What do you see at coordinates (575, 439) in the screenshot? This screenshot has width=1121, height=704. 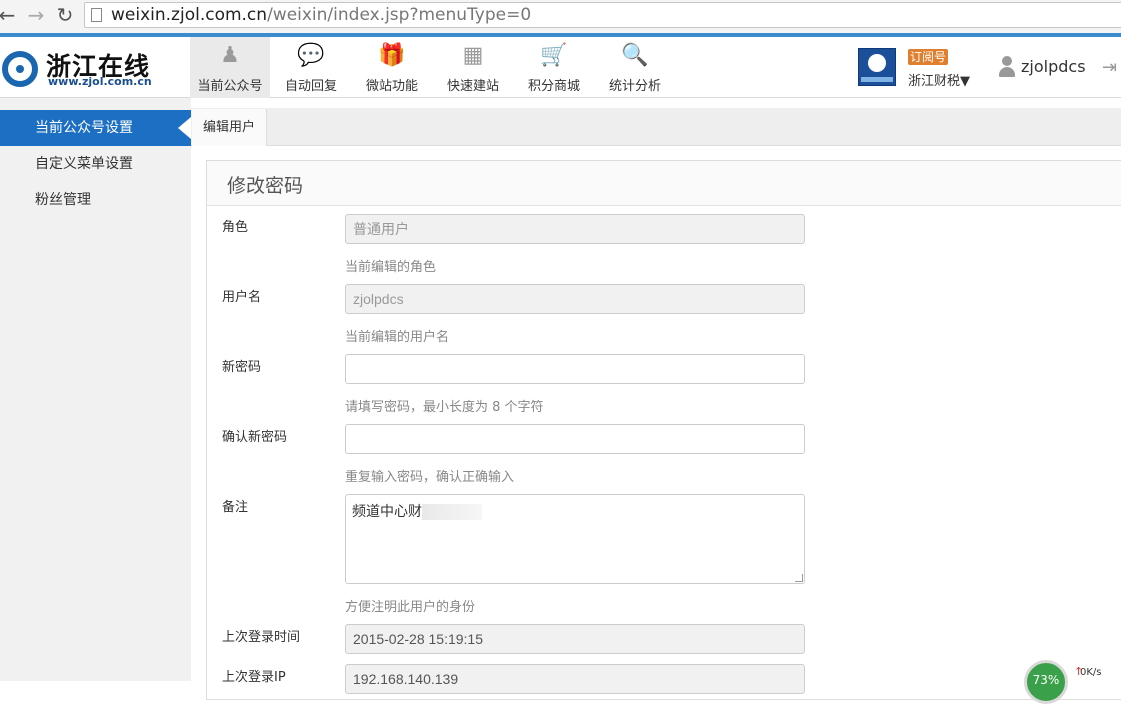 I see `confirm-password-input` at bounding box center [575, 439].